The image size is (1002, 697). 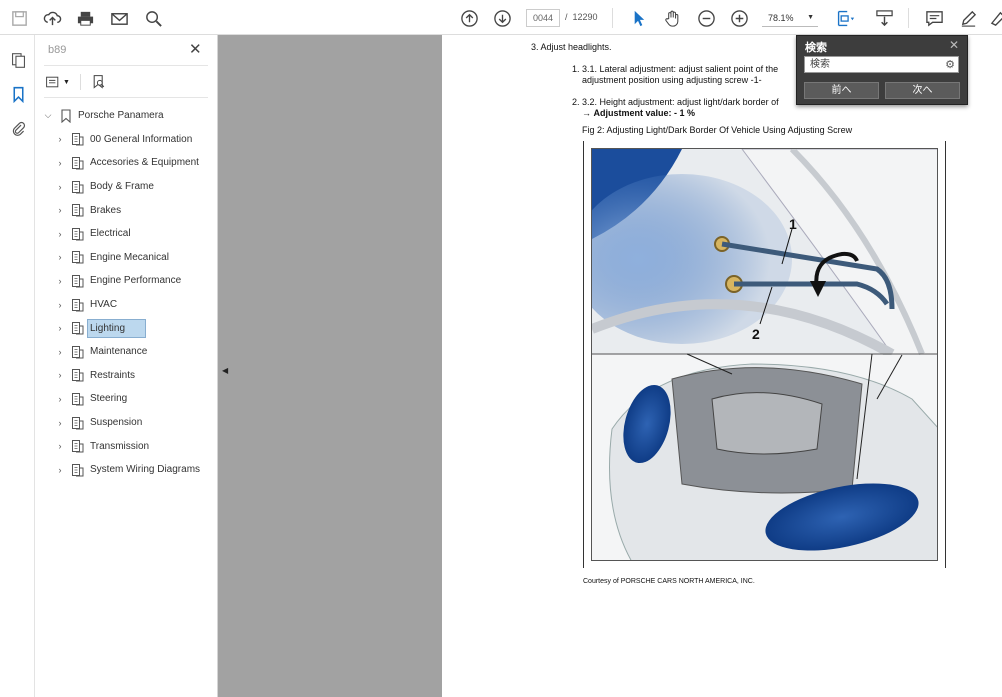 I want to click on bookmark-label: System Wiring Diagrams, so click(x=145, y=470).